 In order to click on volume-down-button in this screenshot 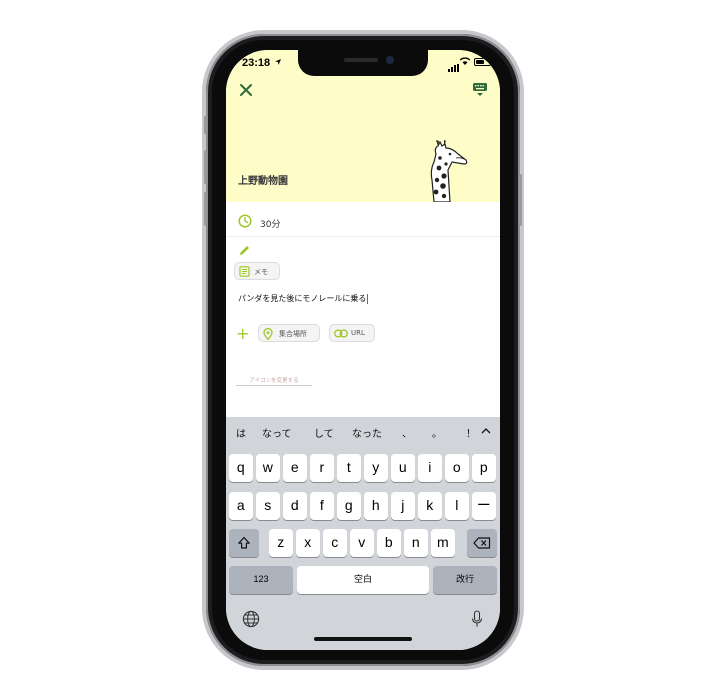, I will do `click(205, 209)`.